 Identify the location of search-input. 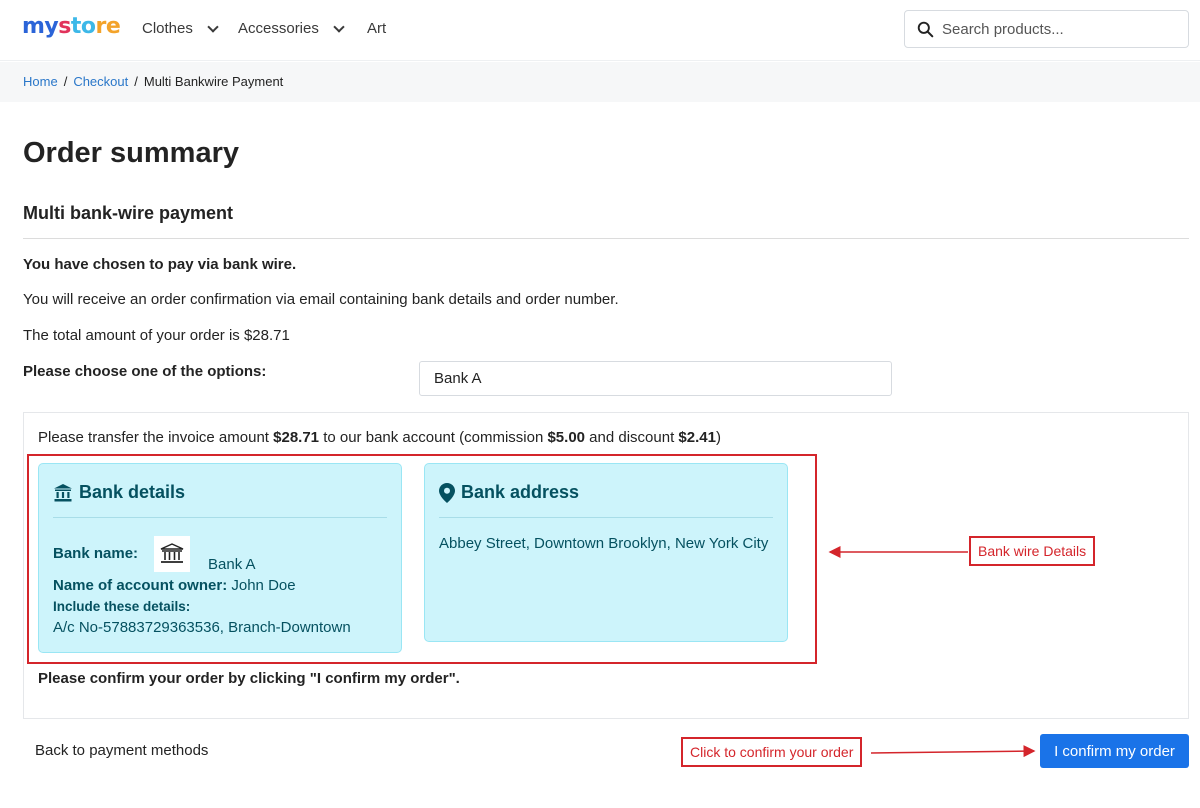
(1057, 29).